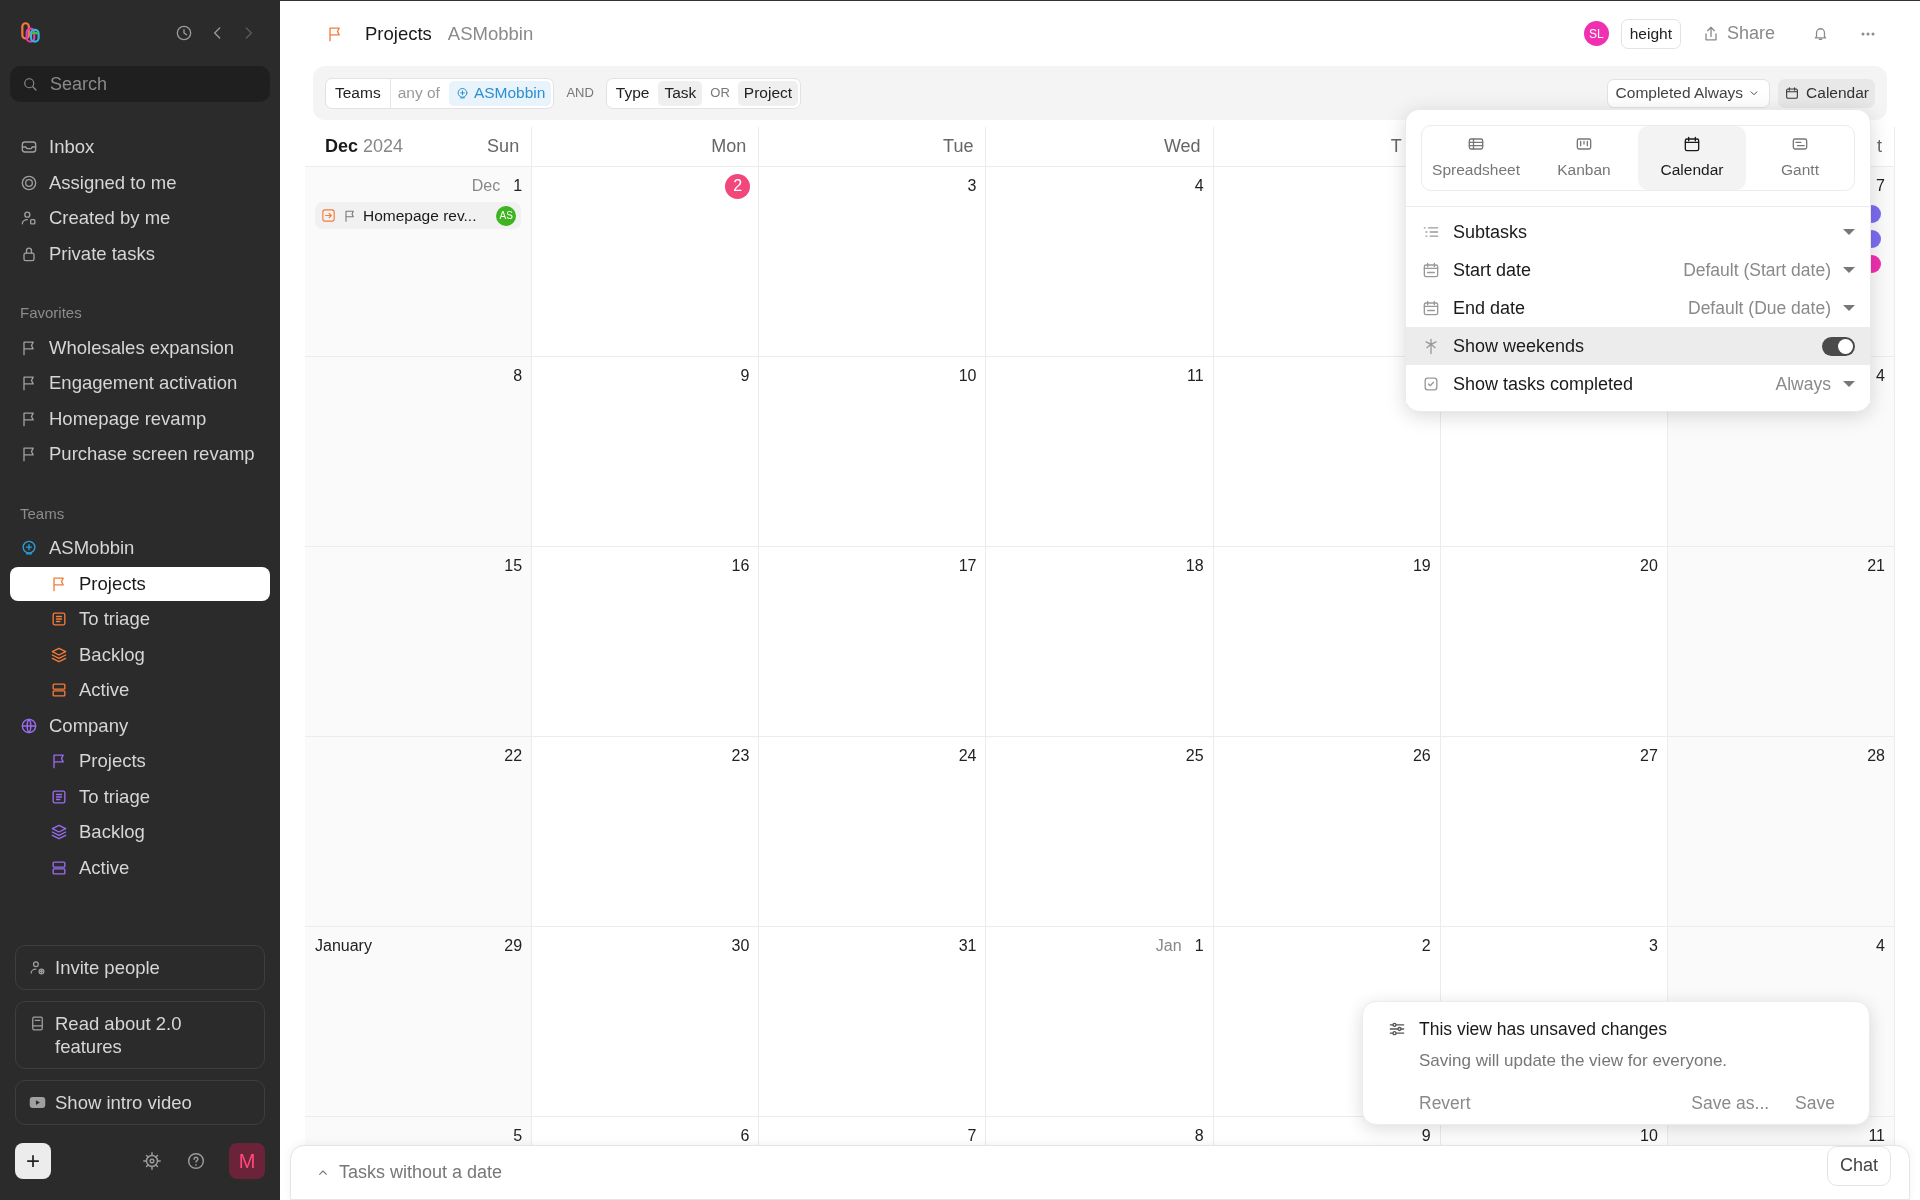 This screenshot has height=1200, width=1920. Describe the element at coordinates (768, 93) in the screenshot. I see `filter-value: Project` at that location.